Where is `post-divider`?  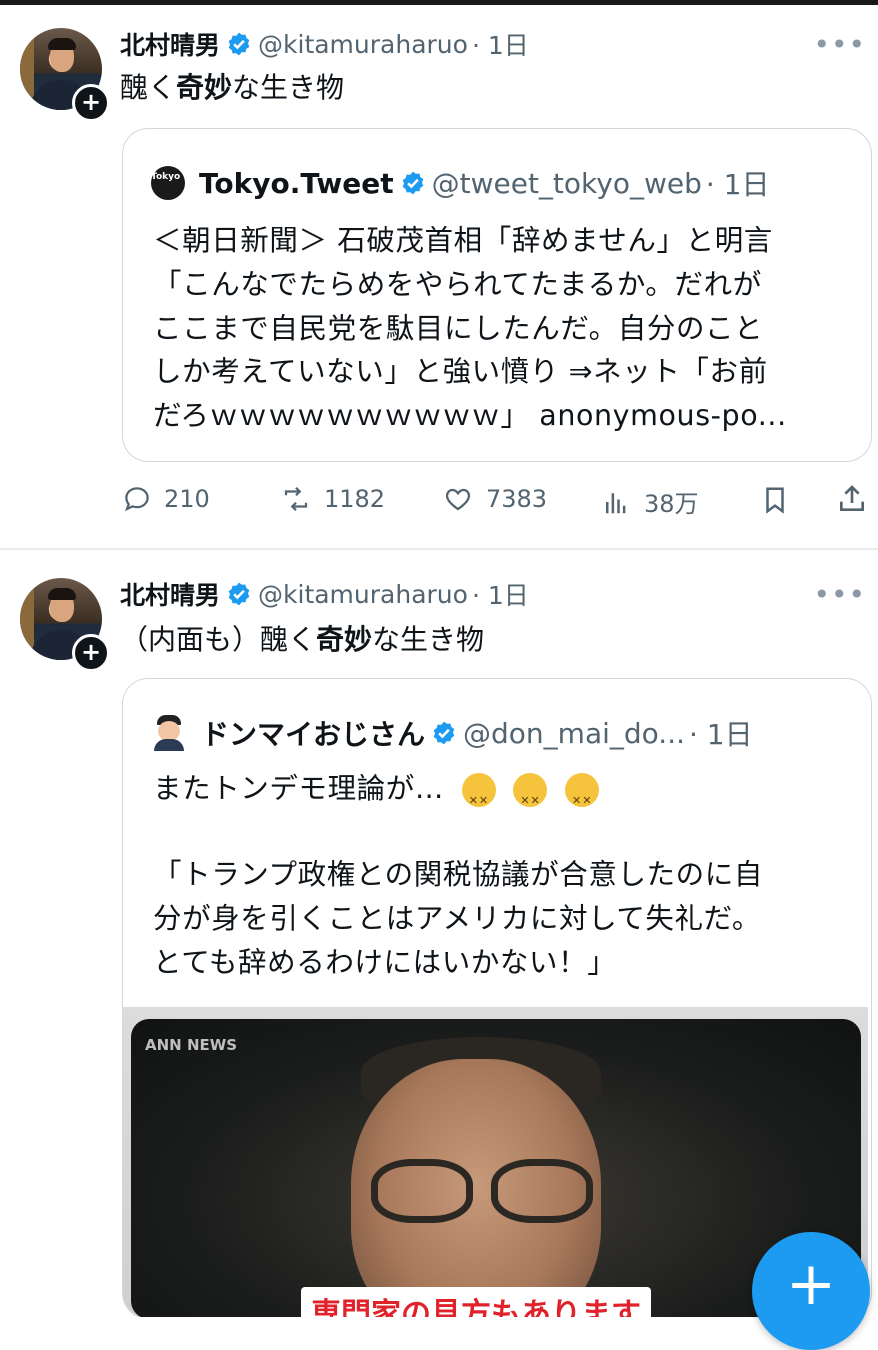 post-divider is located at coordinates (439, 549).